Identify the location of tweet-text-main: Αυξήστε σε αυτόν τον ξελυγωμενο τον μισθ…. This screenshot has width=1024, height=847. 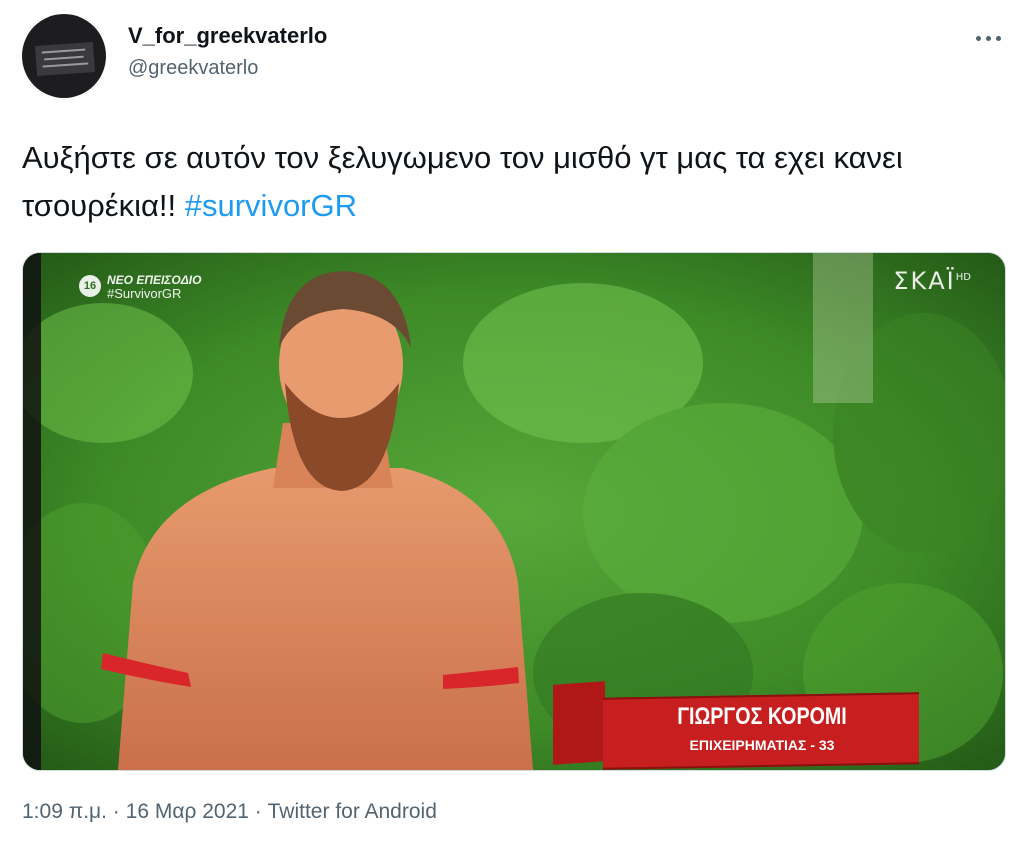
(462, 181).